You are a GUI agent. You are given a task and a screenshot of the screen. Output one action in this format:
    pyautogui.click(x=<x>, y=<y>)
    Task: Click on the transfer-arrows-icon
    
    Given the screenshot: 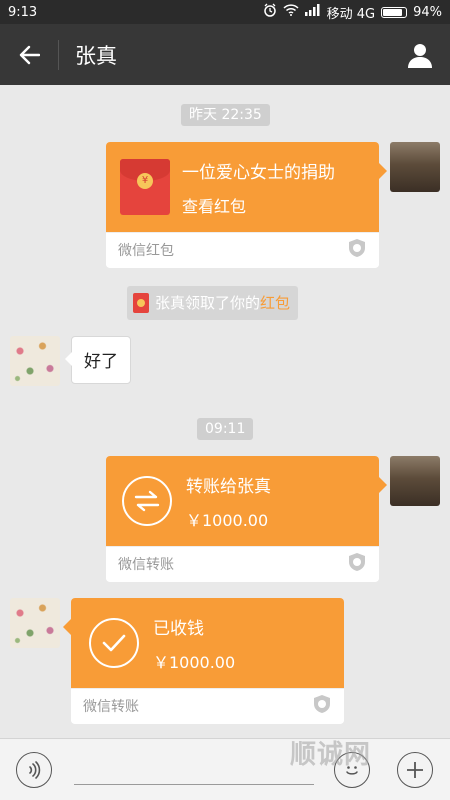 What is the action you would take?
    pyautogui.click(x=147, y=501)
    